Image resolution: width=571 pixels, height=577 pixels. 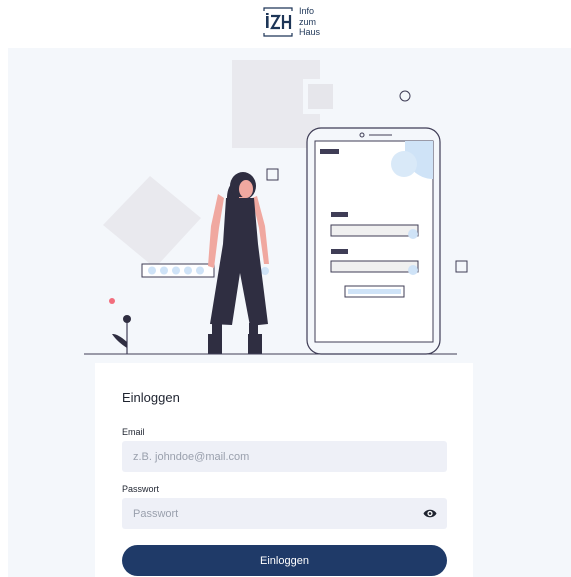 I want to click on site-header: Info zum Haus, so click(x=285, y=23).